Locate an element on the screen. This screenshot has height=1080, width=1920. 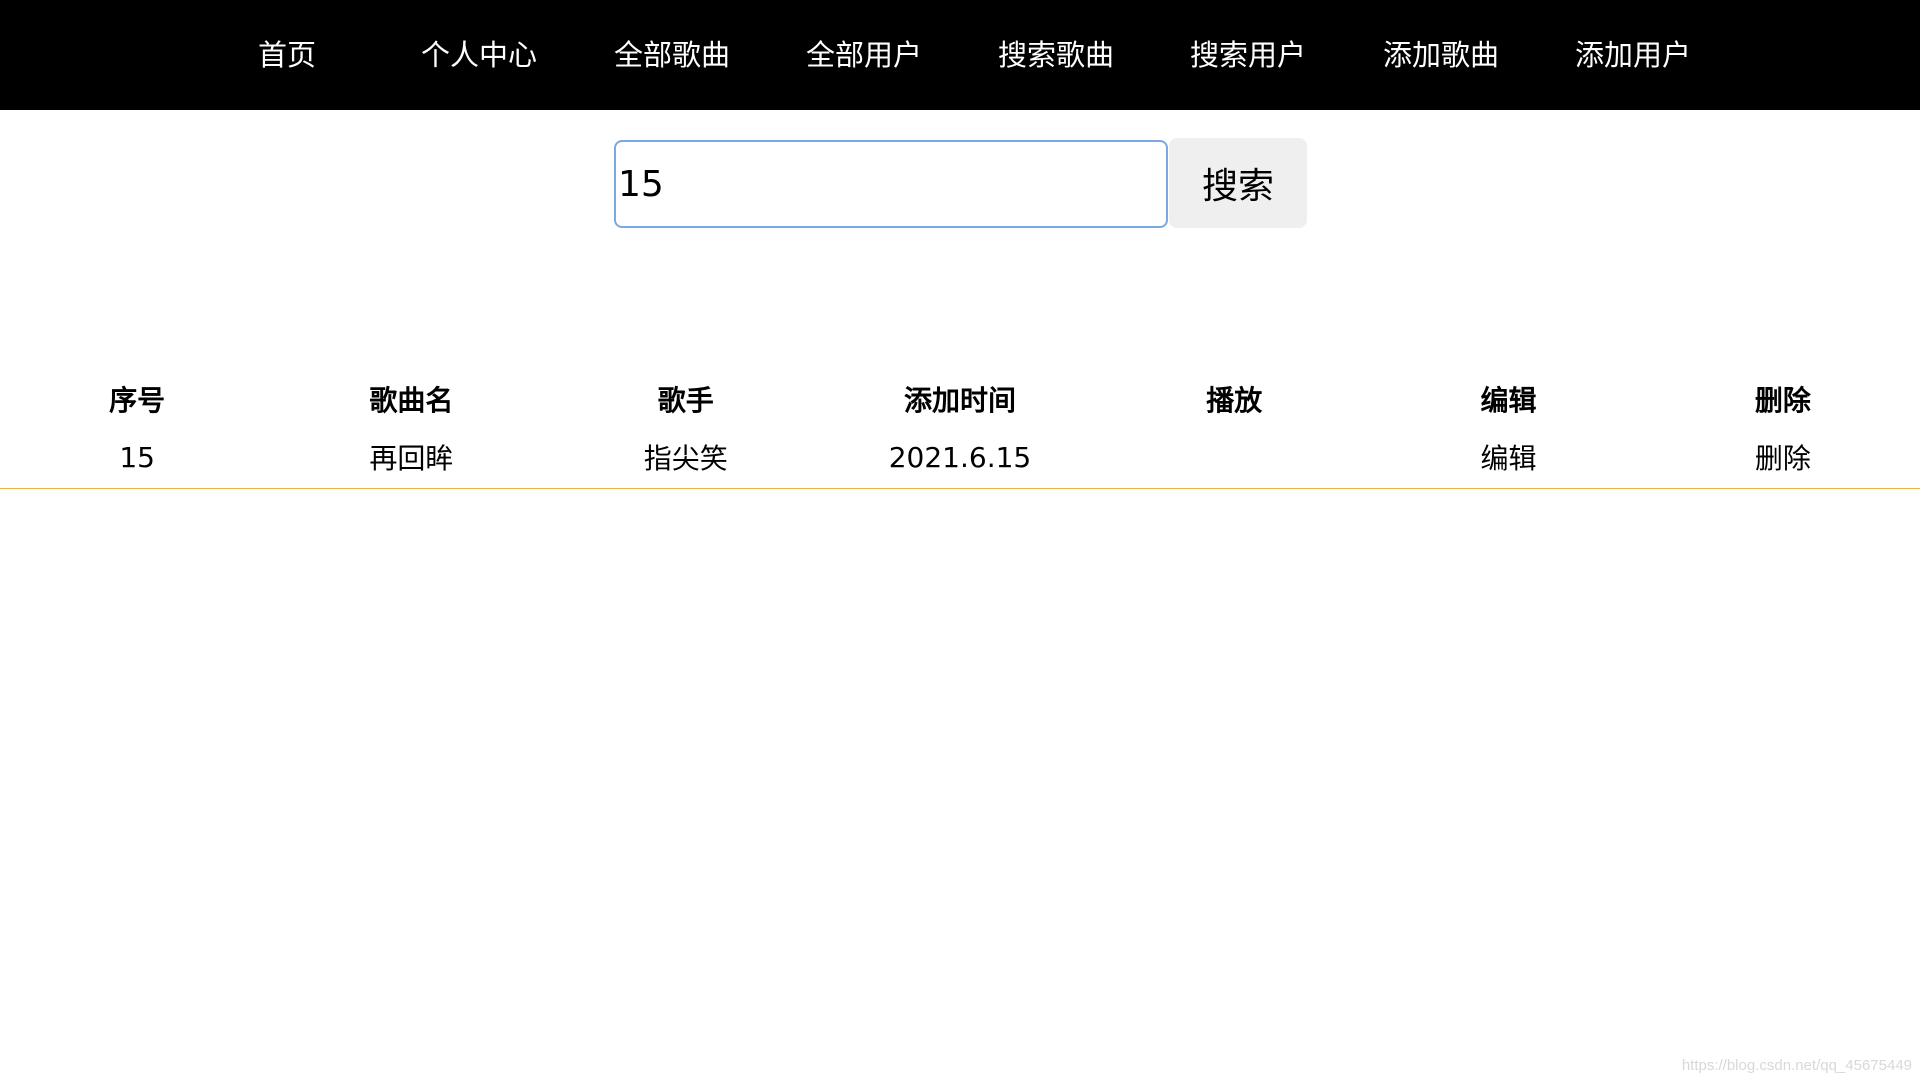
header-added-time: 添加时间 is located at coordinates (959, 400).